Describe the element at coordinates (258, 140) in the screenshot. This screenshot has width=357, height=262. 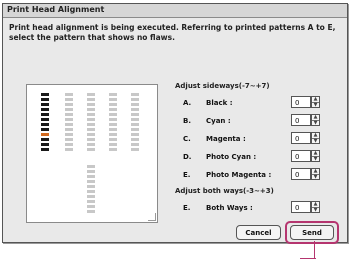
I see `row-magenta: C. Magenta : 0 ▲ ▼` at that location.